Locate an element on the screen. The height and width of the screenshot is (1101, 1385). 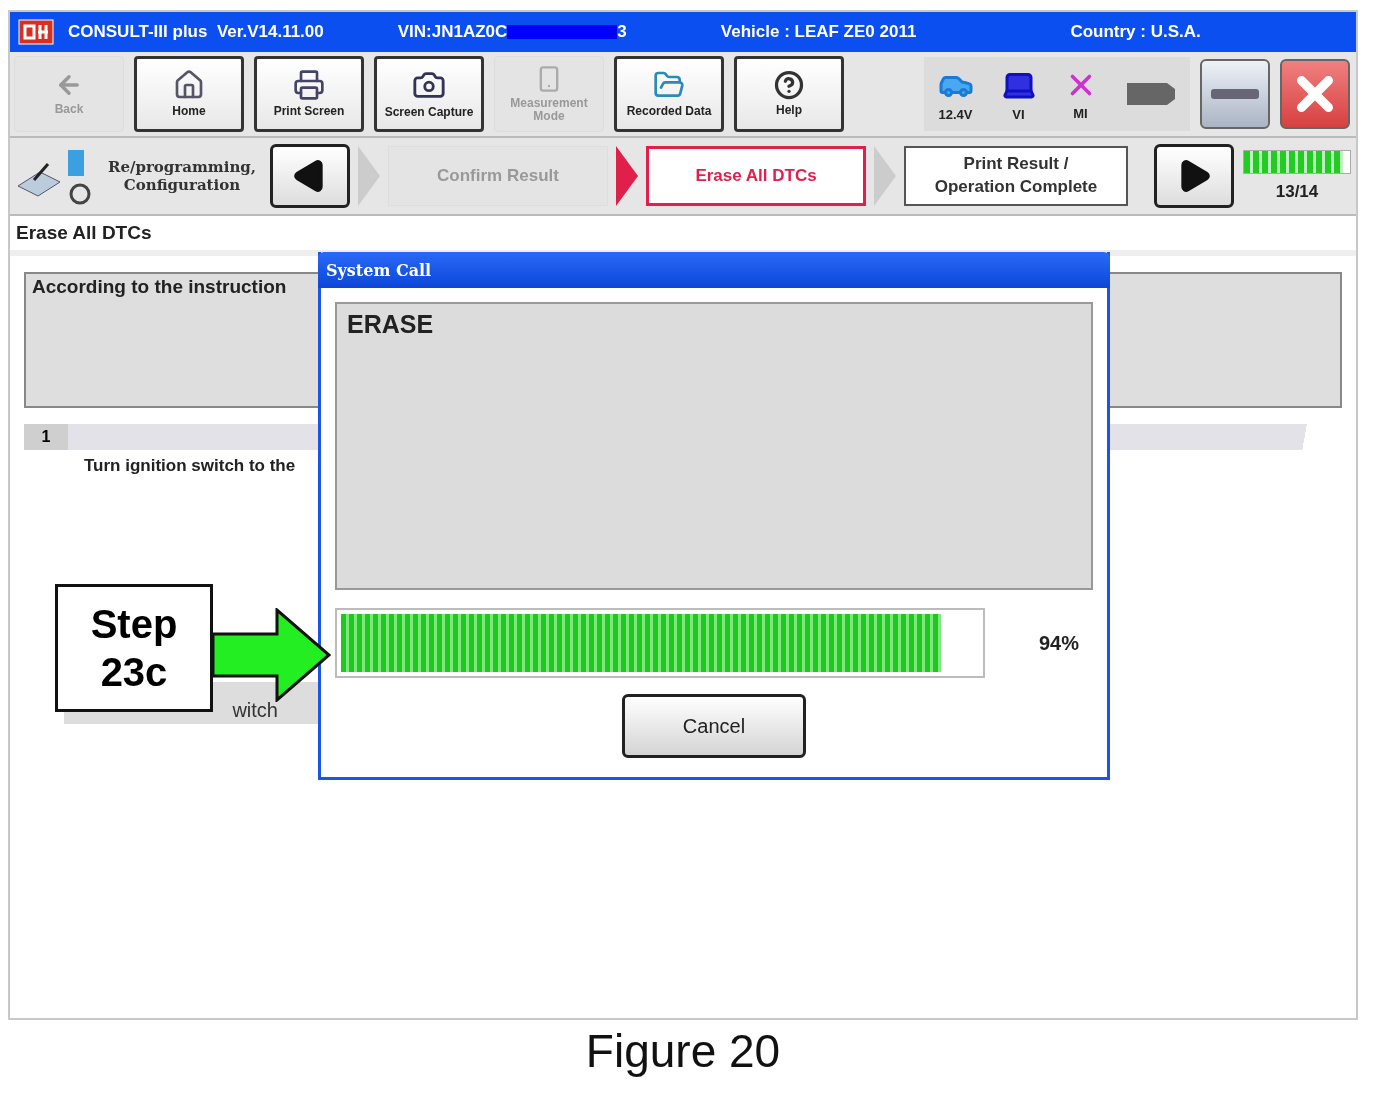
step-tab: Print Result / Operation Complete is located at coordinates (1016, 176).